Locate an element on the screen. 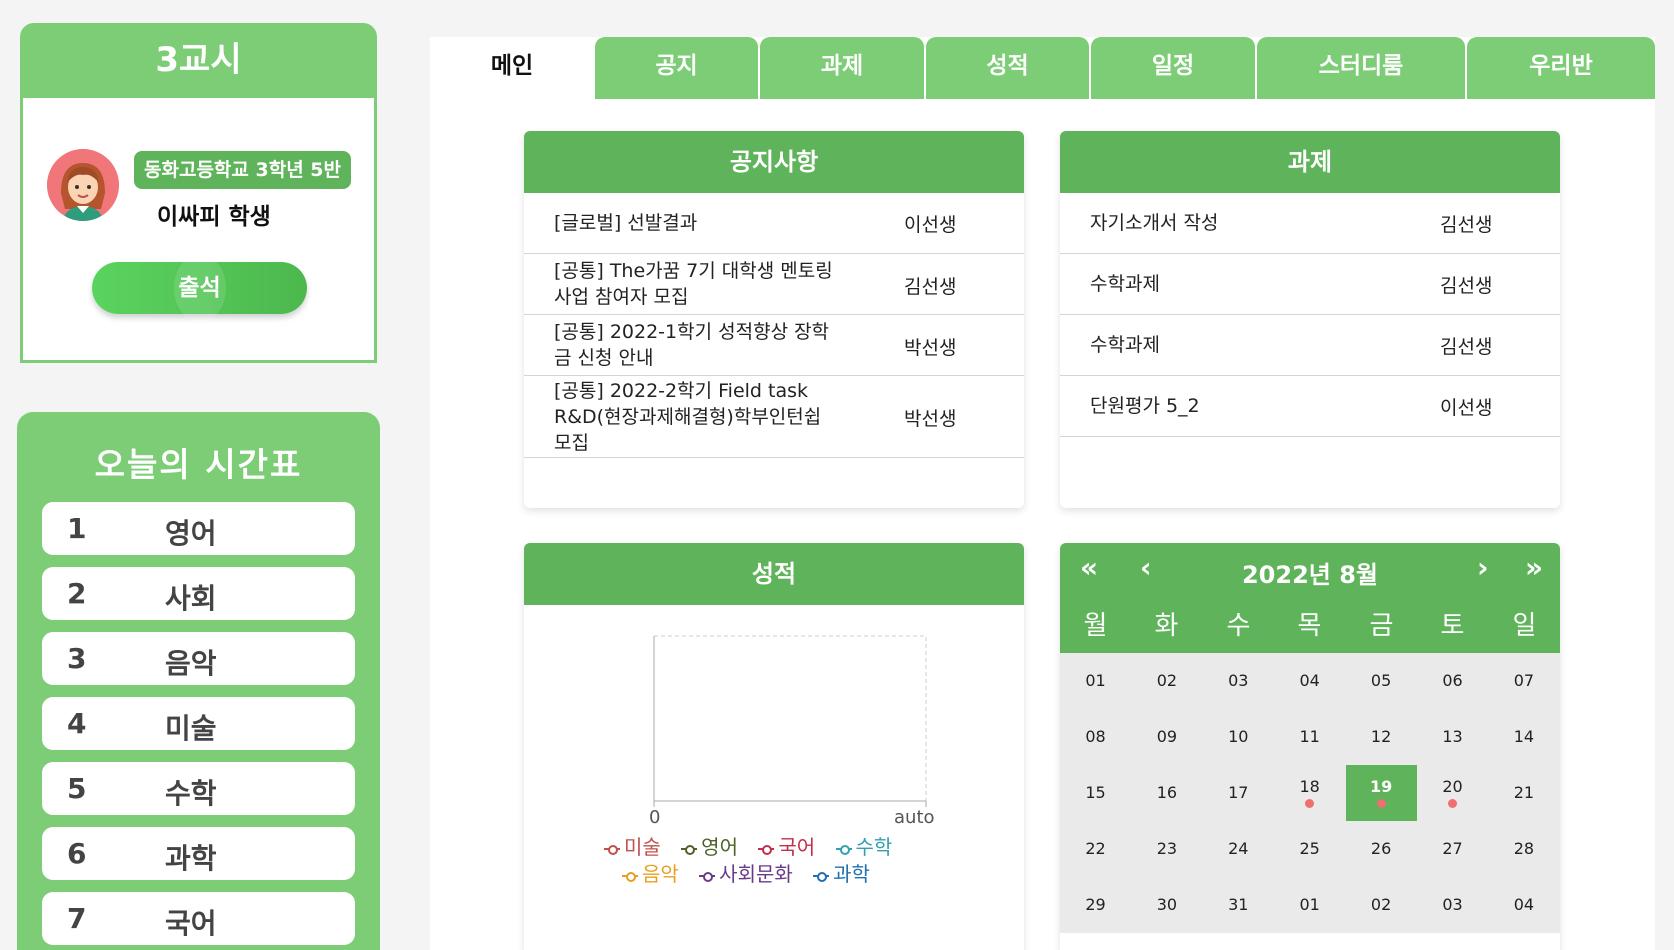 This screenshot has height=950, width=1674. weekday-label: 월 is located at coordinates (1095, 626).